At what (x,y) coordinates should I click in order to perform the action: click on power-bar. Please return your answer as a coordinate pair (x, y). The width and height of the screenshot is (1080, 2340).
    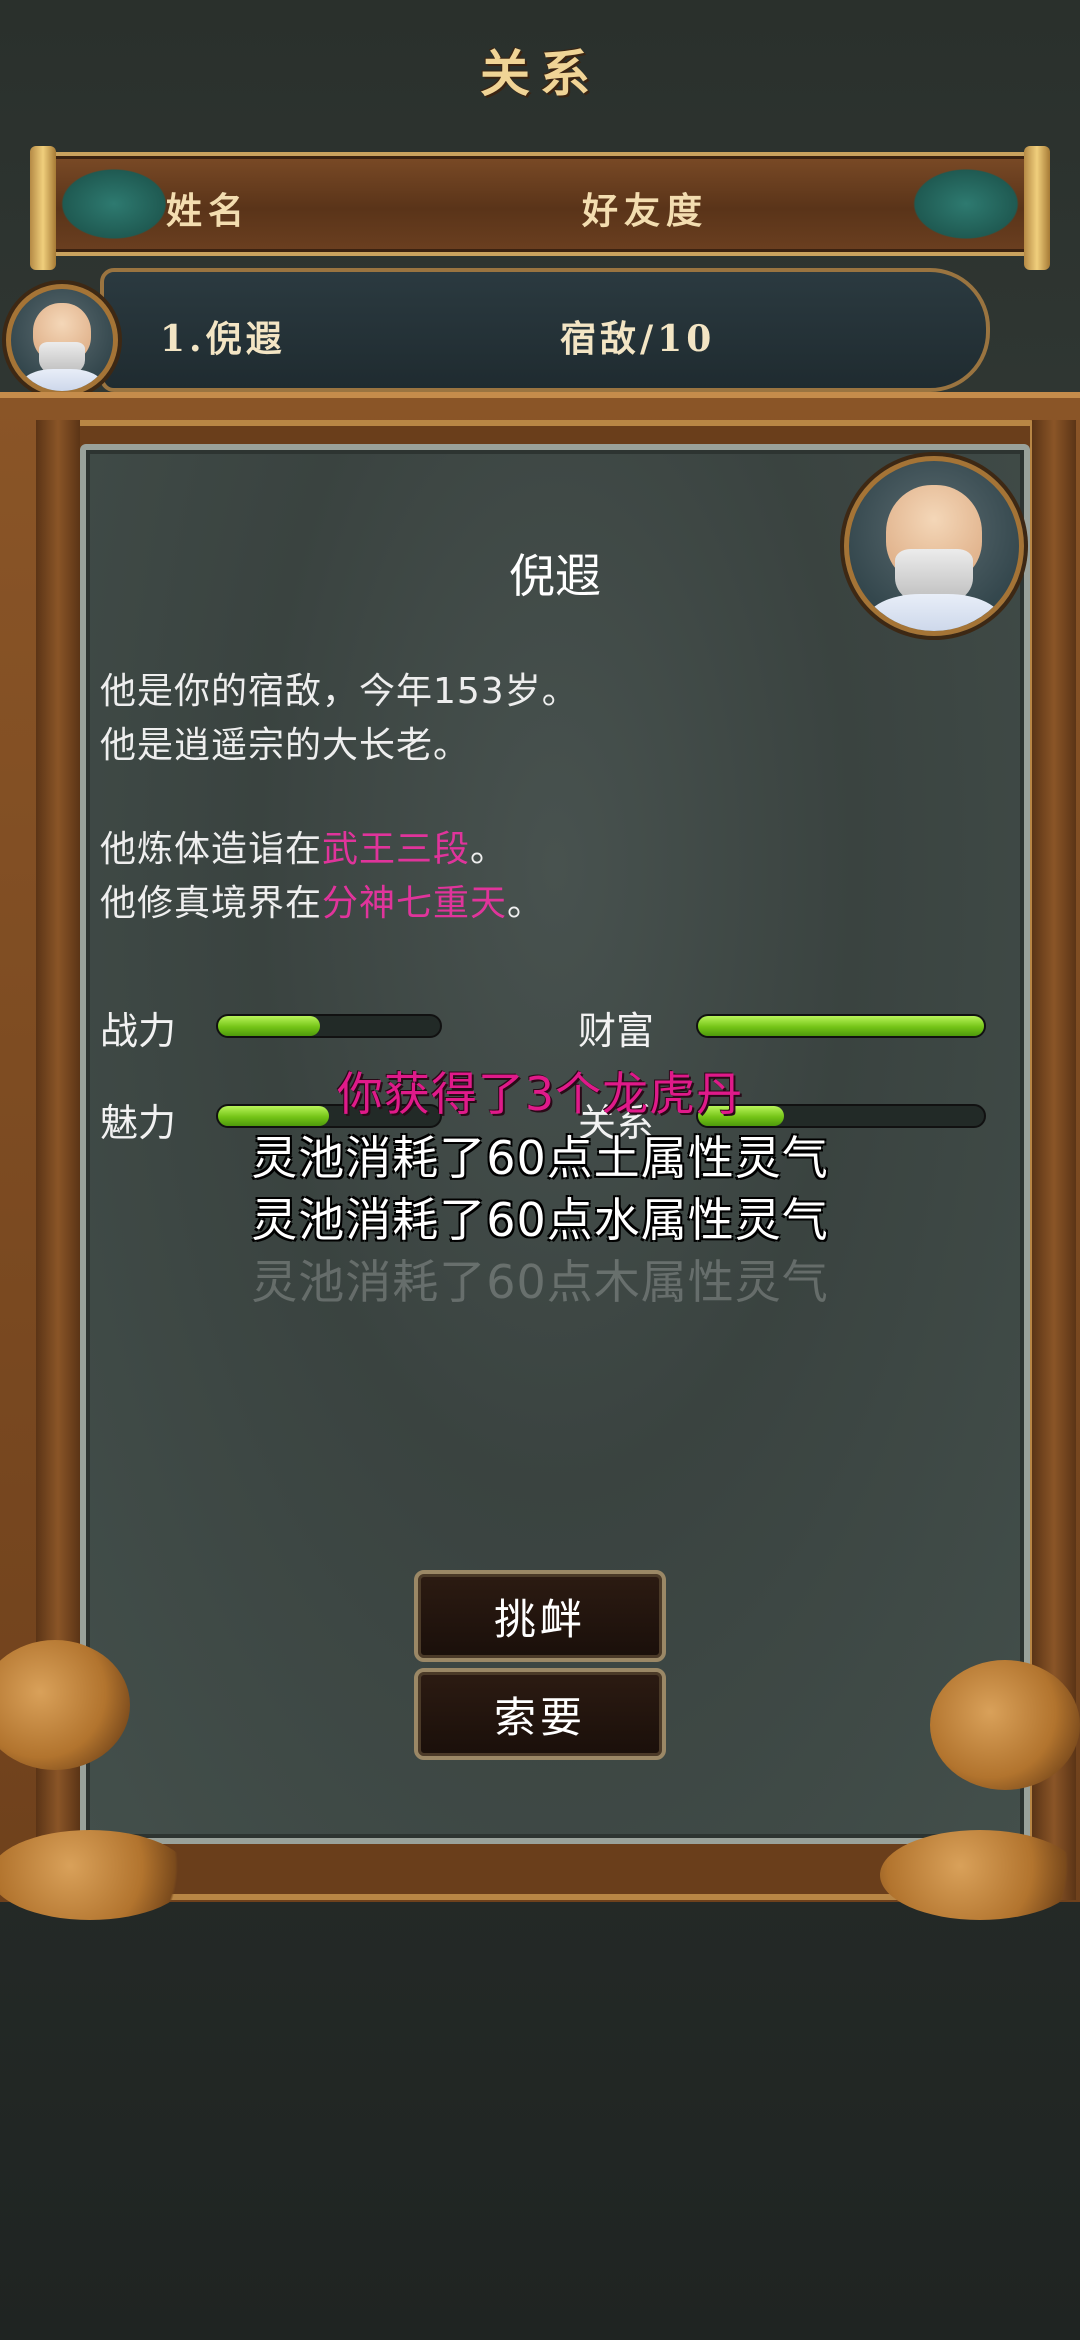
    Looking at the image, I should click on (329, 1026).